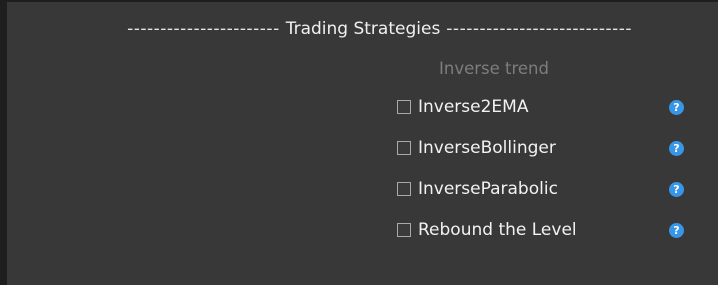 The width and height of the screenshot is (723, 285). What do you see at coordinates (494, 68) in the screenshot?
I see `group-title-inverse-trend: Inverse trend` at bounding box center [494, 68].